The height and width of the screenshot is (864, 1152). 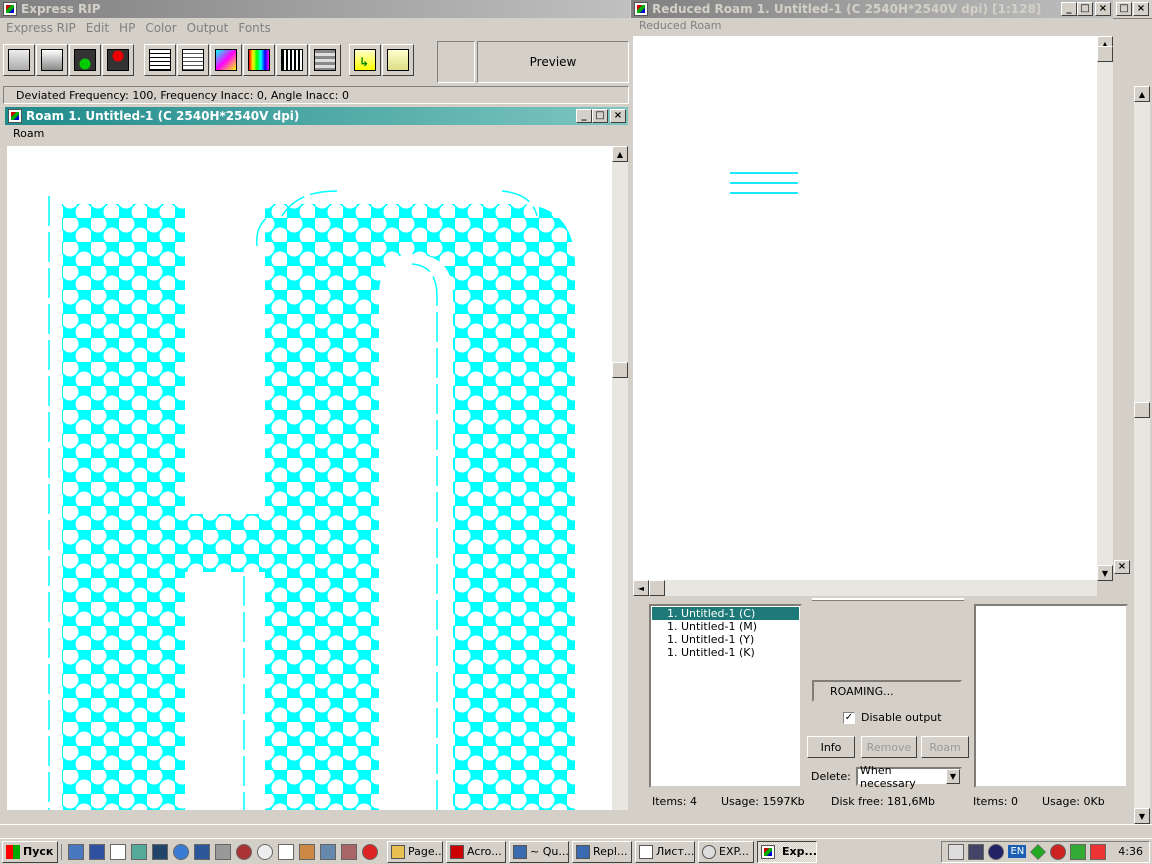 What do you see at coordinates (398, 60) in the screenshot?
I see `export-icon` at bounding box center [398, 60].